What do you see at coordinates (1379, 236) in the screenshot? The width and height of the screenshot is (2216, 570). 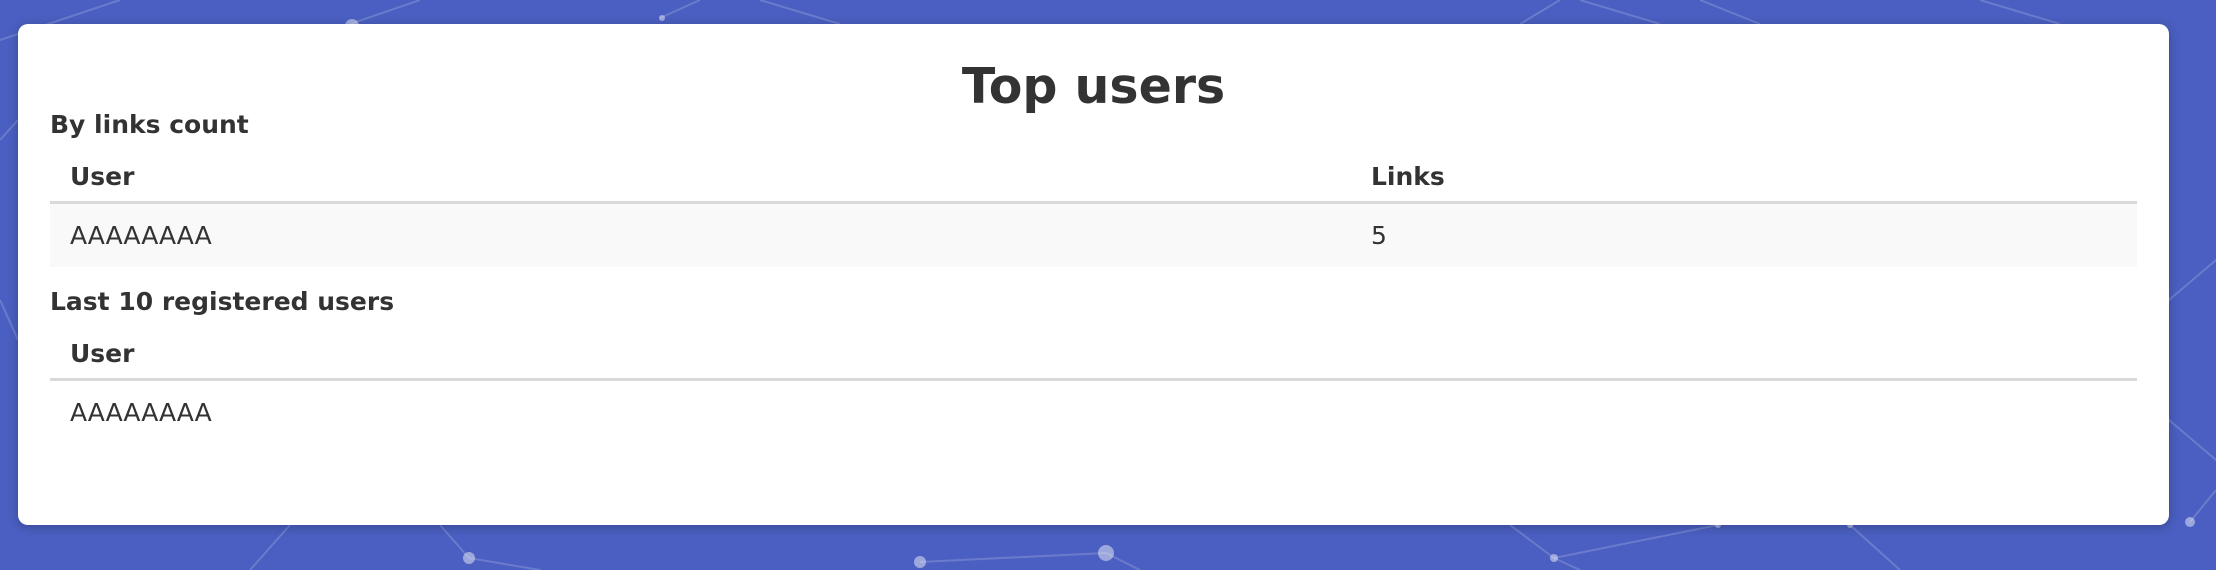 I see `cell-links: 5` at bounding box center [1379, 236].